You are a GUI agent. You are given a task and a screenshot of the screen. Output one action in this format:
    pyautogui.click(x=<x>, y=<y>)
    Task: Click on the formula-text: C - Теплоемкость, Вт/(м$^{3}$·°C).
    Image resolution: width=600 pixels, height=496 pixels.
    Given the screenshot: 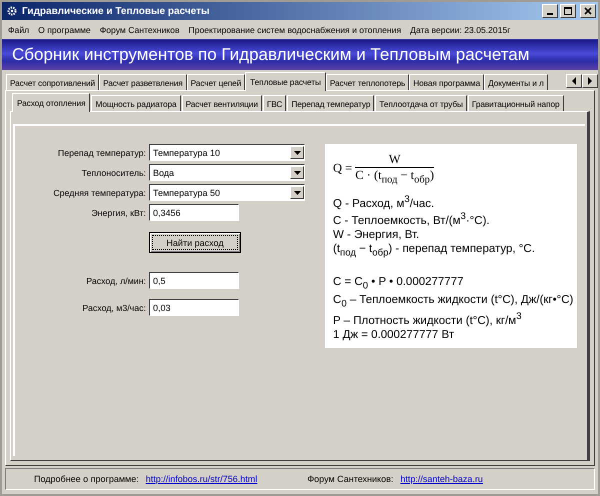 What is the action you would take?
    pyautogui.click(x=412, y=219)
    